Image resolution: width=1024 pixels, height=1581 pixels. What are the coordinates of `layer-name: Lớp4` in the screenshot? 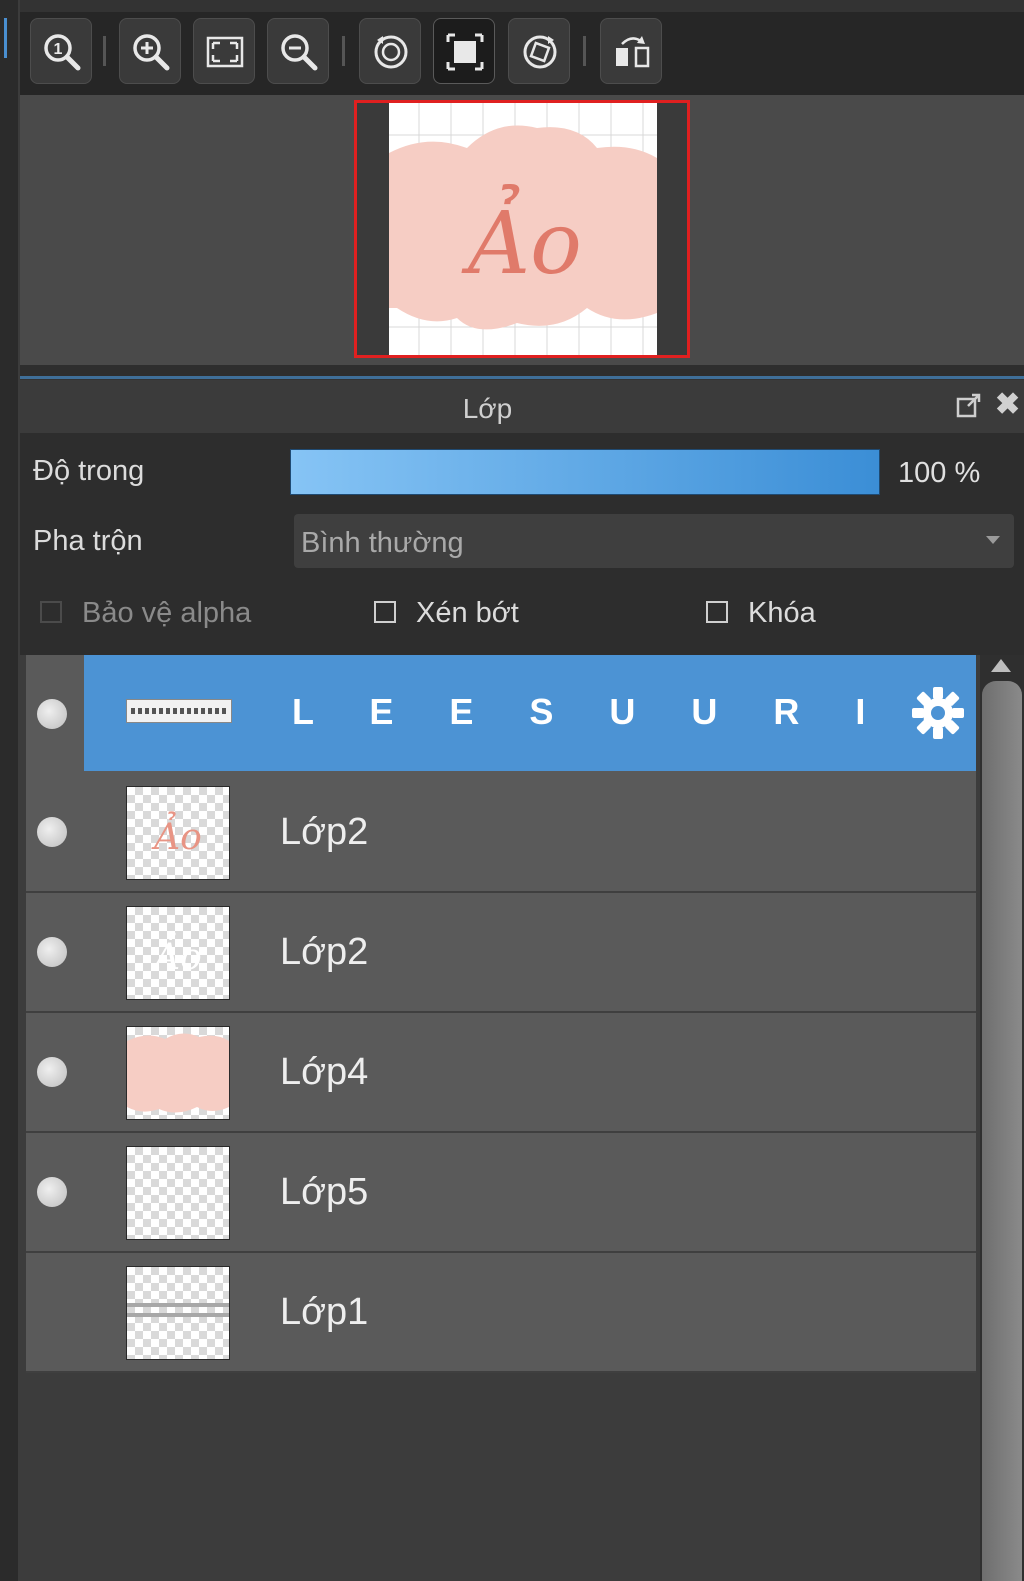 It's located at (324, 1072).